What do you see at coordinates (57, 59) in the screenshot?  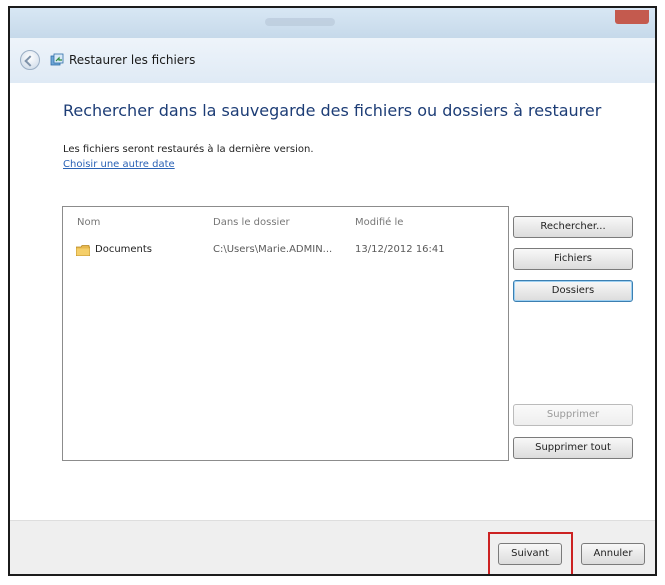 I see `restore-files-icon` at bounding box center [57, 59].